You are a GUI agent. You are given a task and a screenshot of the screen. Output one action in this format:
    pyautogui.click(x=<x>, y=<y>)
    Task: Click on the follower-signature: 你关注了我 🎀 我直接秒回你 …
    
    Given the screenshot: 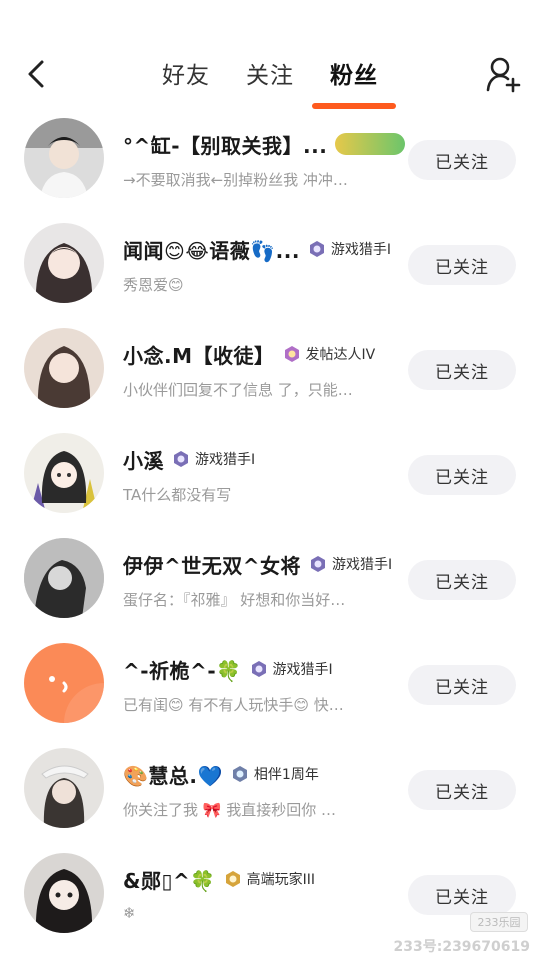 What is the action you would take?
    pyautogui.click(x=229, y=810)
    